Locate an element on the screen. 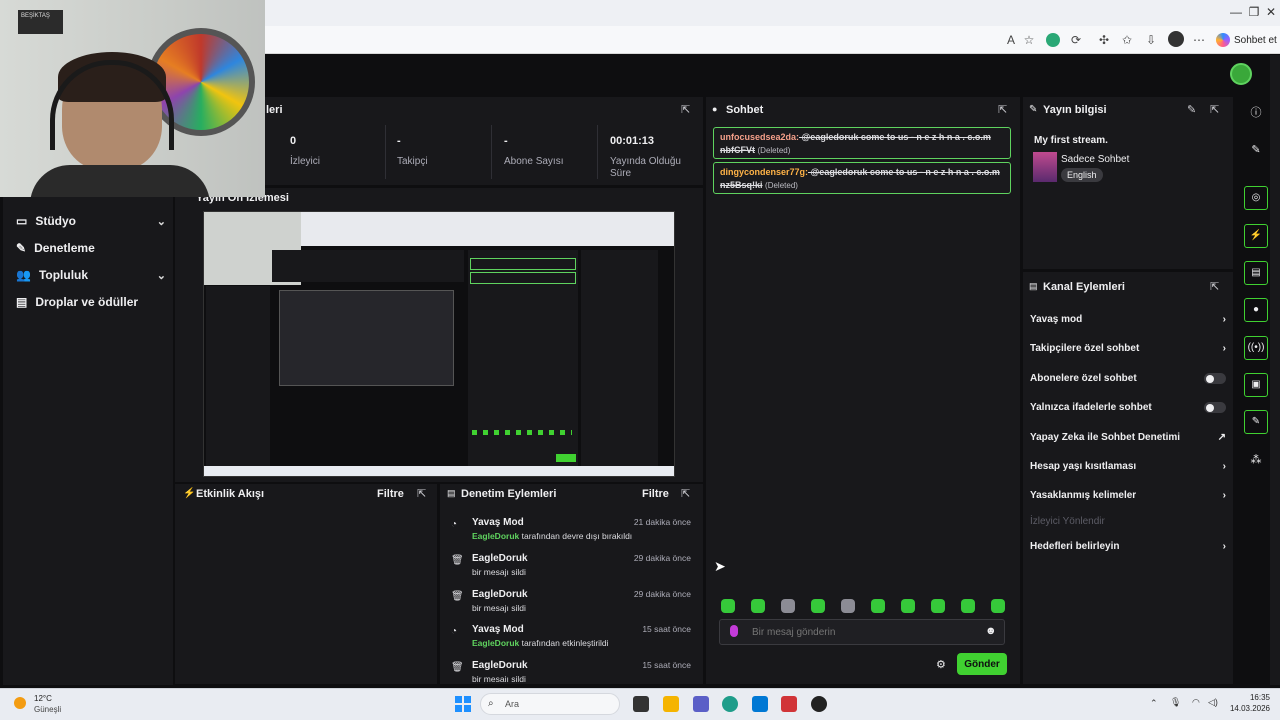  task-view-icon is located at coordinates (641, 704).